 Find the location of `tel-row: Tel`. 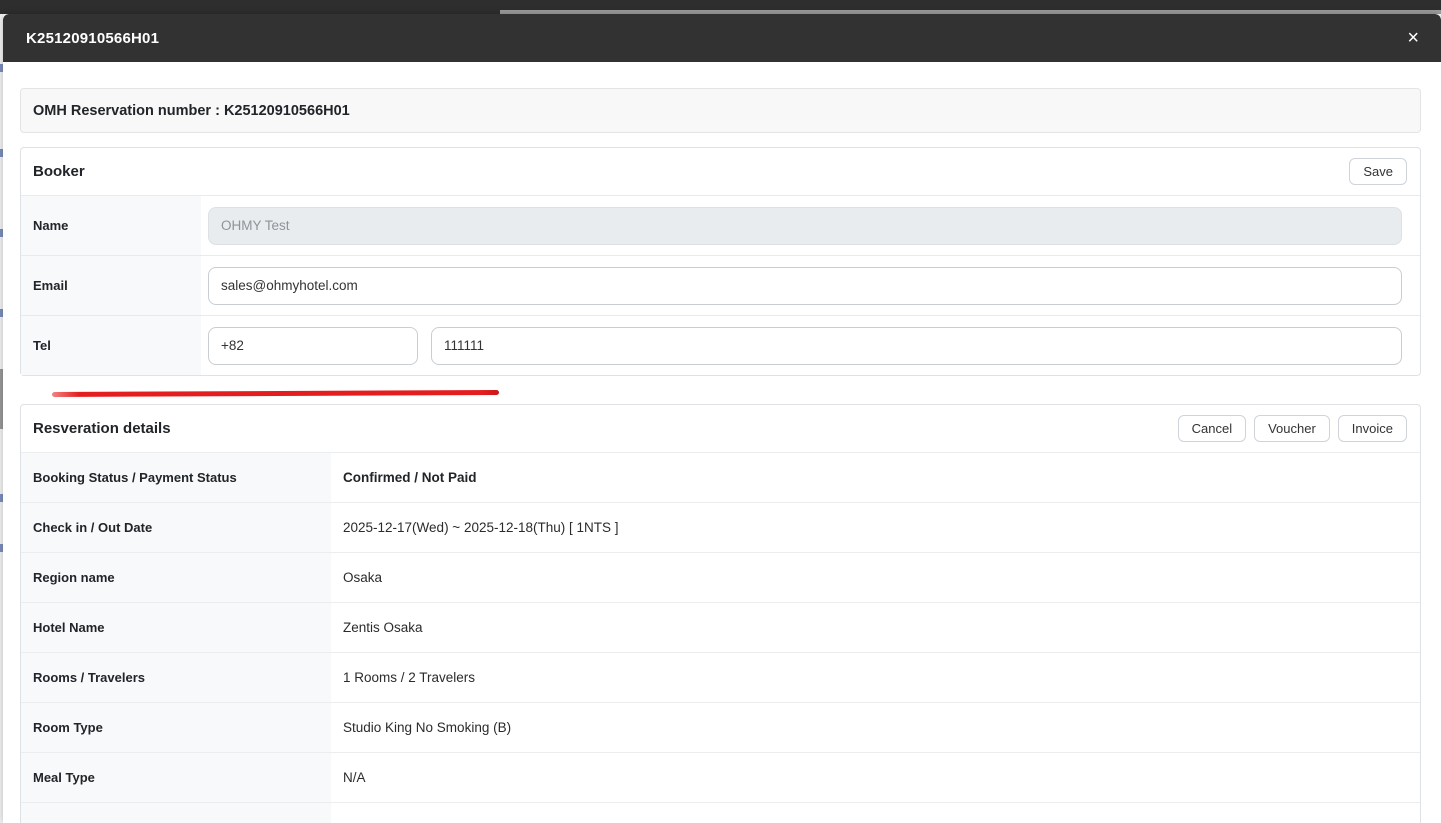

tel-row: Tel is located at coordinates (720, 345).